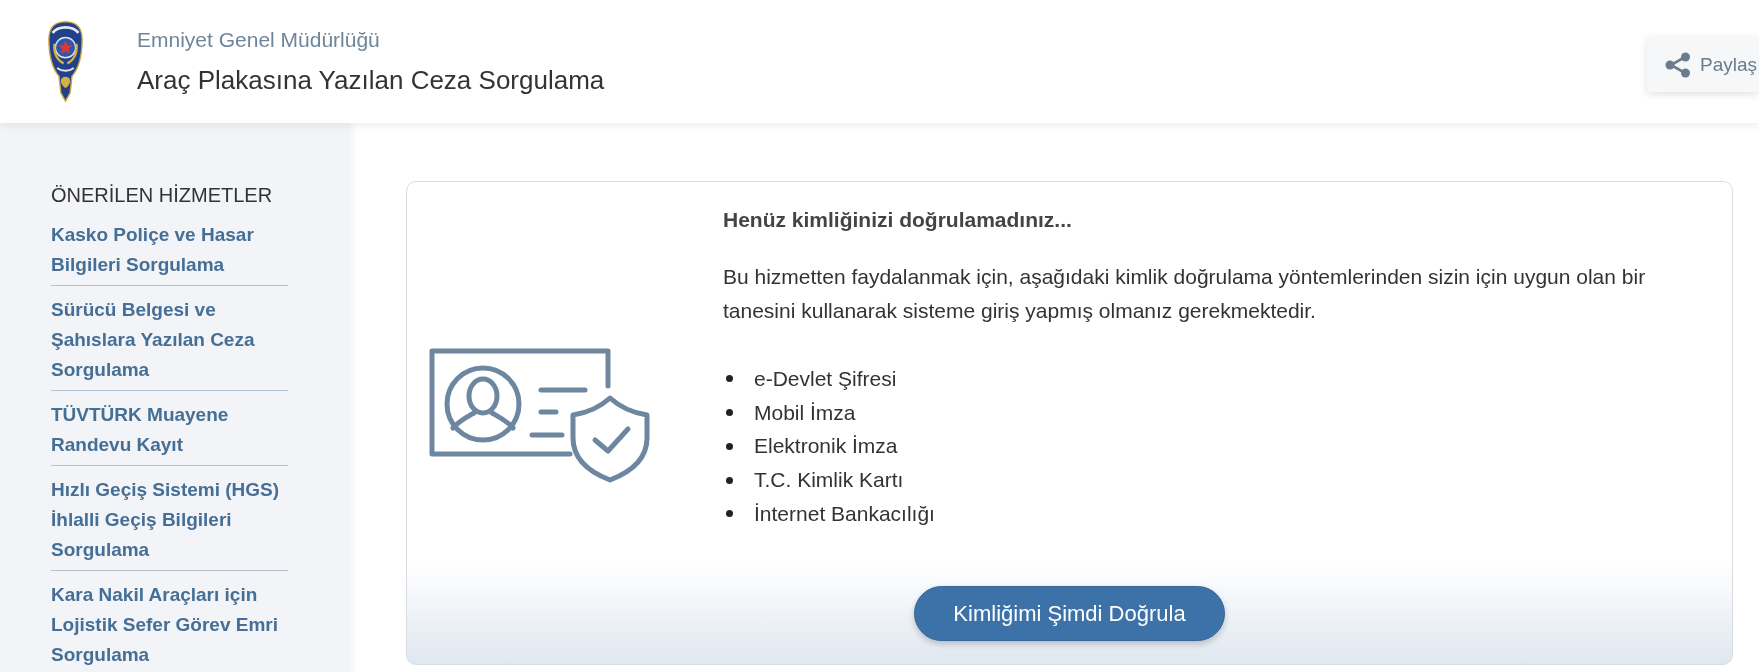 This screenshot has height=672, width=1759. Describe the element at coordinates (1702, 64) in the screenshot. I see `share-button: Paylaş` at that location.